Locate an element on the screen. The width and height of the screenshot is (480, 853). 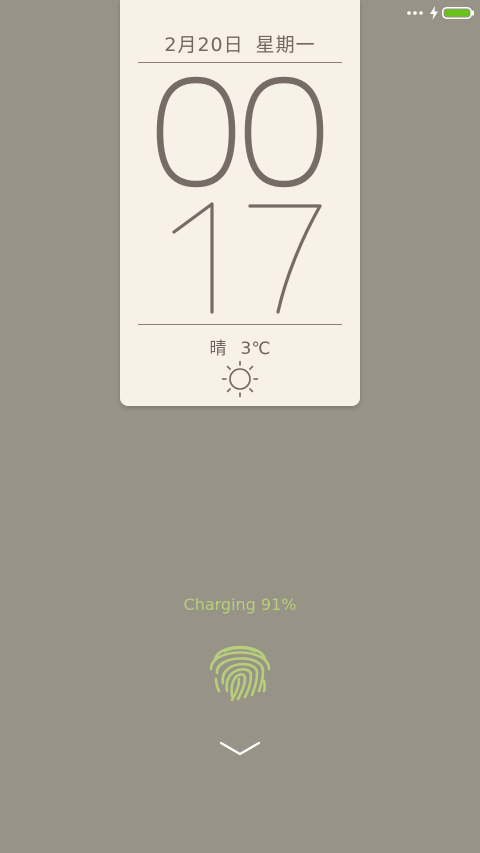
charging-bolt-icon is located at coordinates (434, 13).